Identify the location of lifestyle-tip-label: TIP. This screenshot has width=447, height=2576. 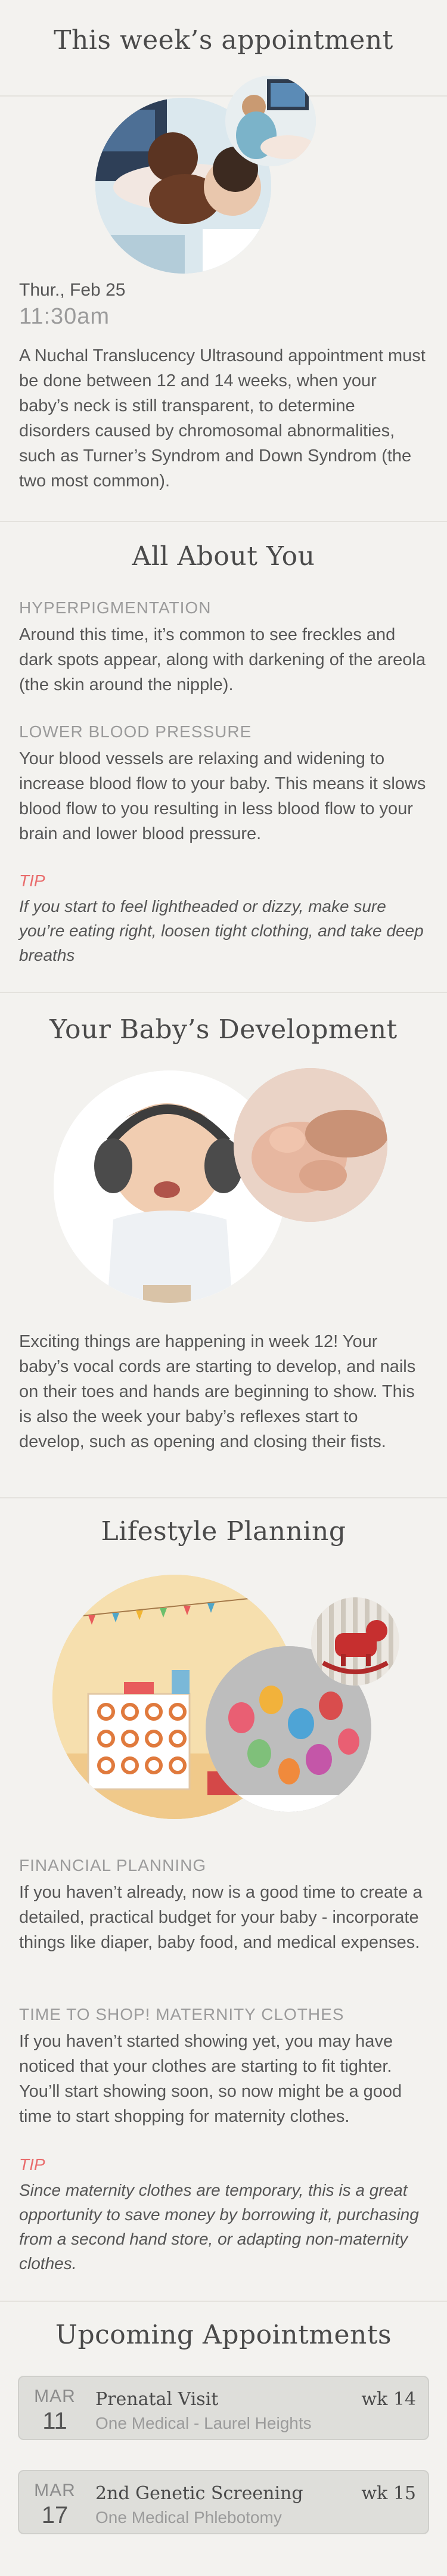
(32, 2165).